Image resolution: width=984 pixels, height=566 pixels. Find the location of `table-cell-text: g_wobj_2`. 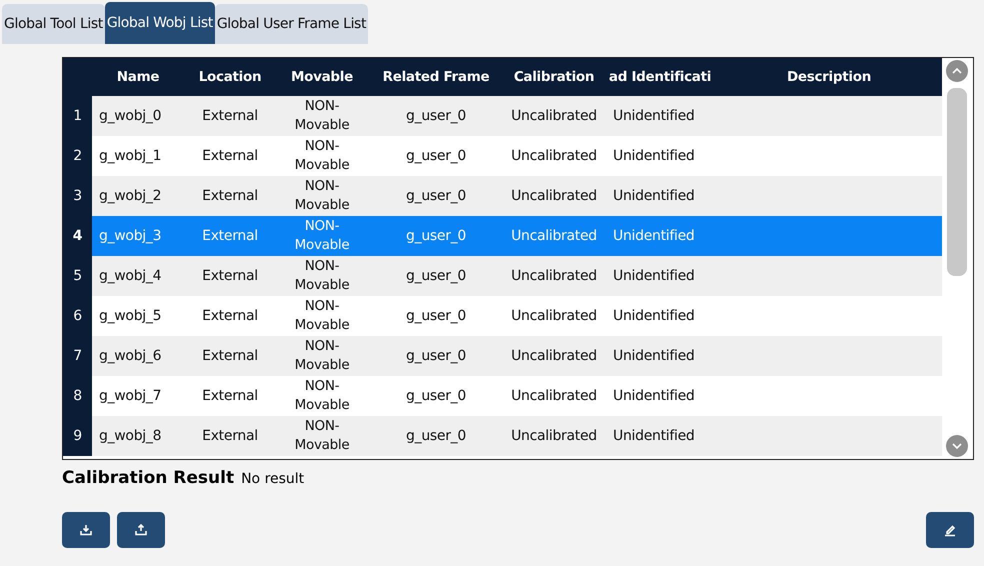

table-cell-text: g_wobj_2 is located at coordinates (130, 196).